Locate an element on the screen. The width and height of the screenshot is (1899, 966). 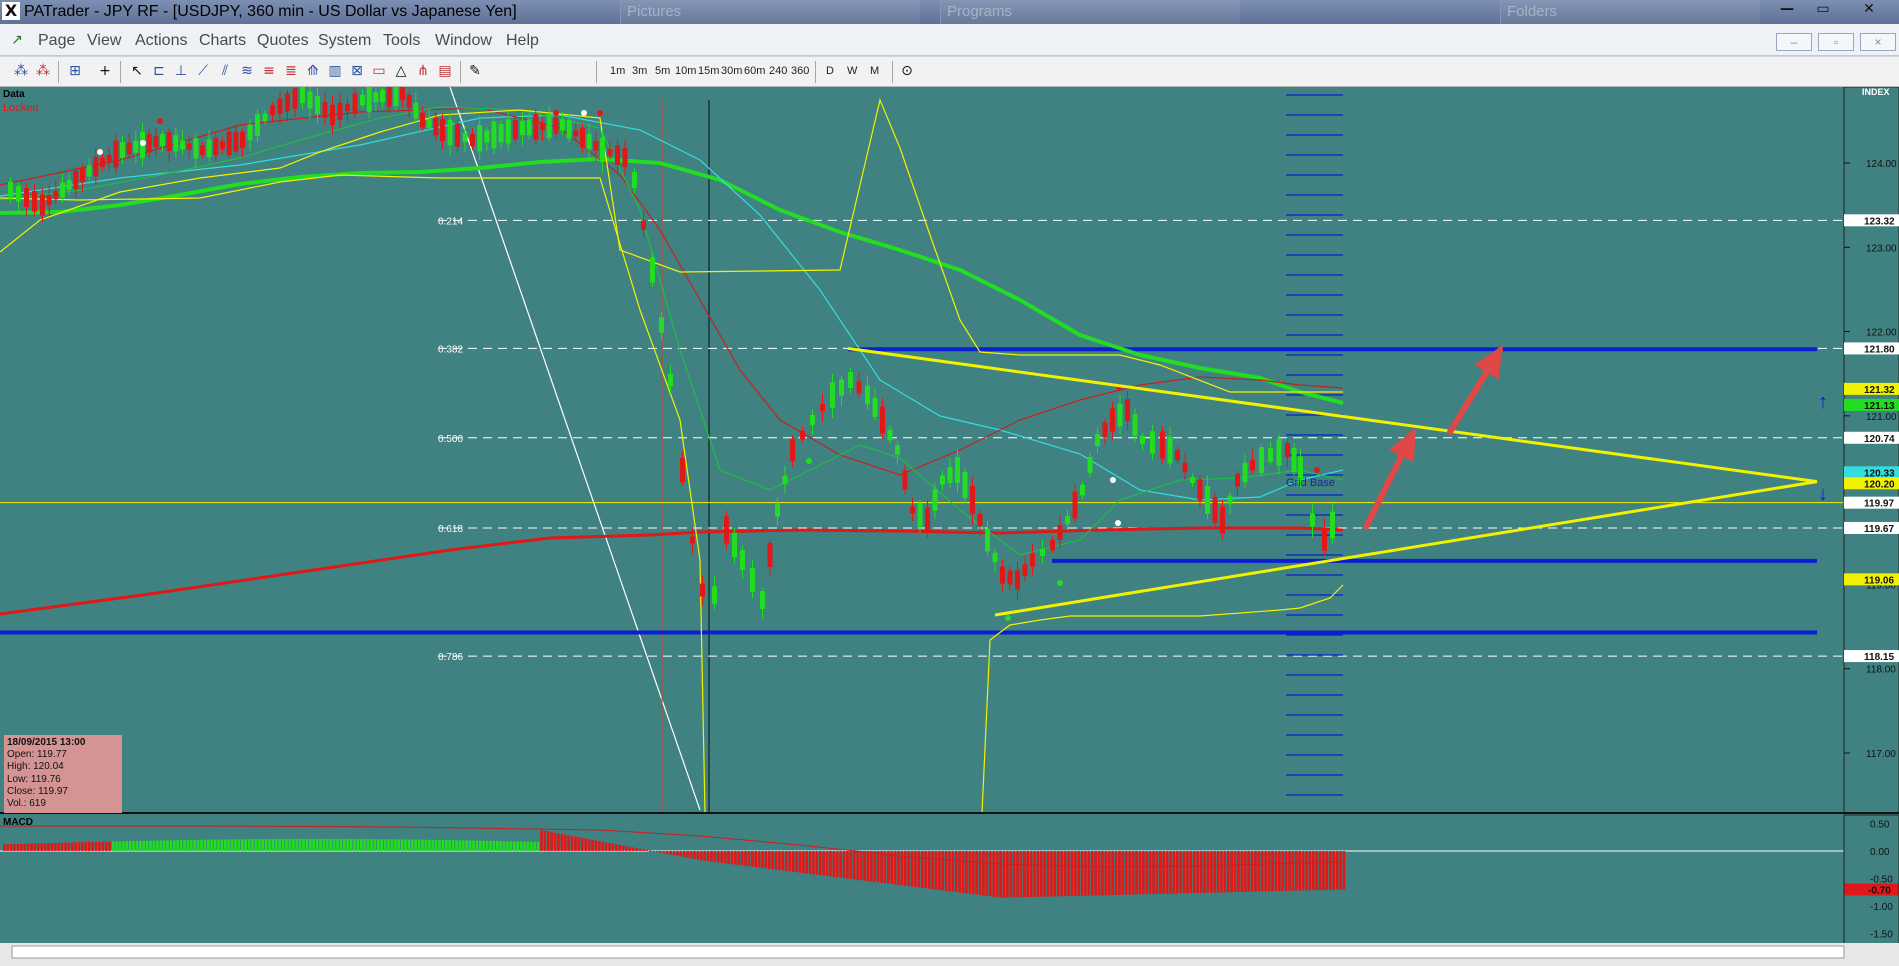
mdi-close-button: × is located at coordinates (1878, 42).